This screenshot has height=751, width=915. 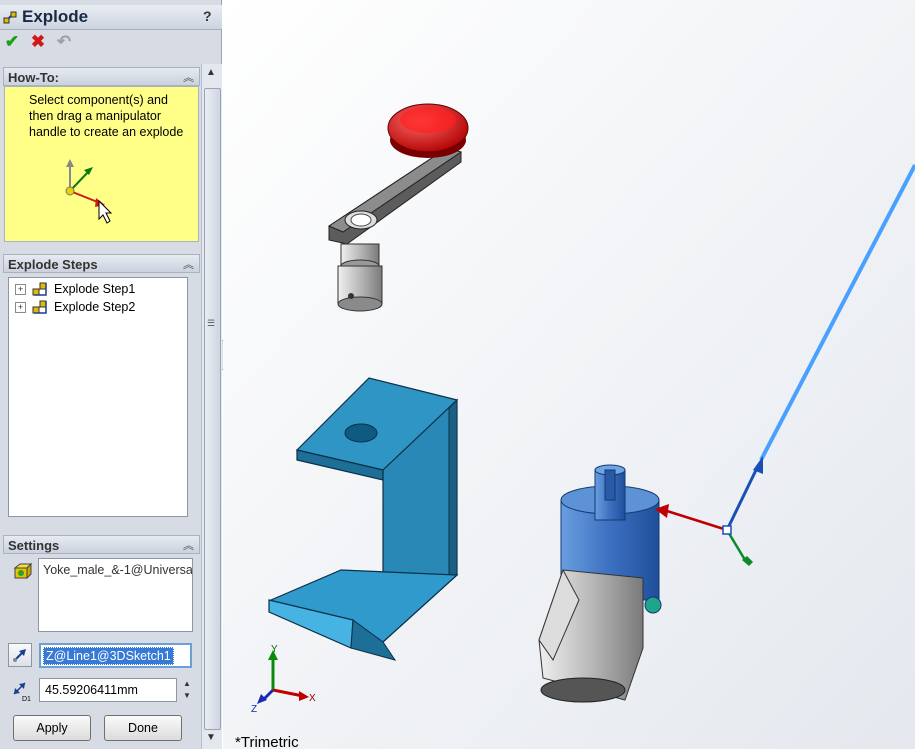 I want to click on explode-distance-input: 45.59206411mm, so click(x=108, y=690).